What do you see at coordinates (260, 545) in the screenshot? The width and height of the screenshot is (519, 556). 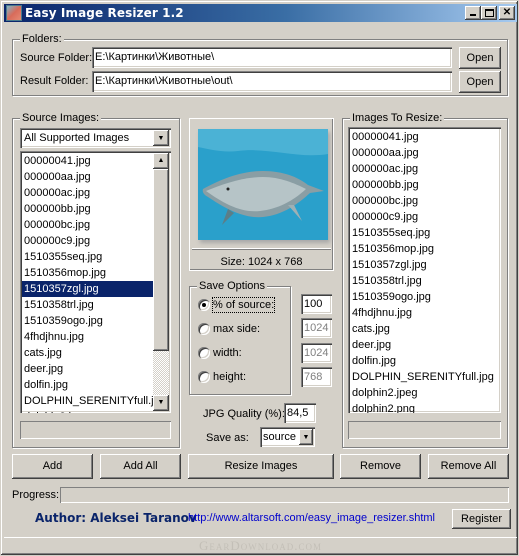 I see `watermark: GearDownload.com` at bounding box center [260, 545].